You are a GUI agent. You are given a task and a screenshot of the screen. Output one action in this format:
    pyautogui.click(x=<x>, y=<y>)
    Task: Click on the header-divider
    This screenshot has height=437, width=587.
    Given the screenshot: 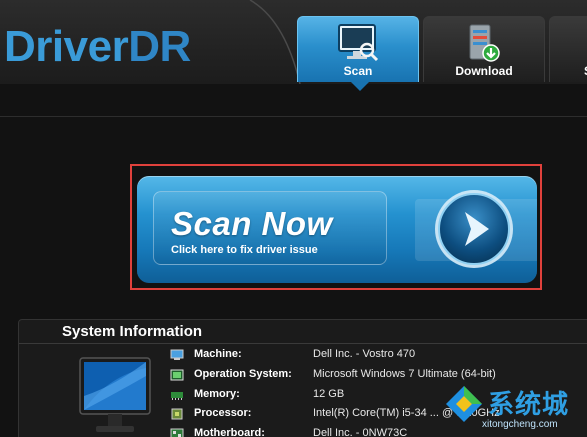 What is the action you would take?
    pyautogui.click(x=293, y=116)
    